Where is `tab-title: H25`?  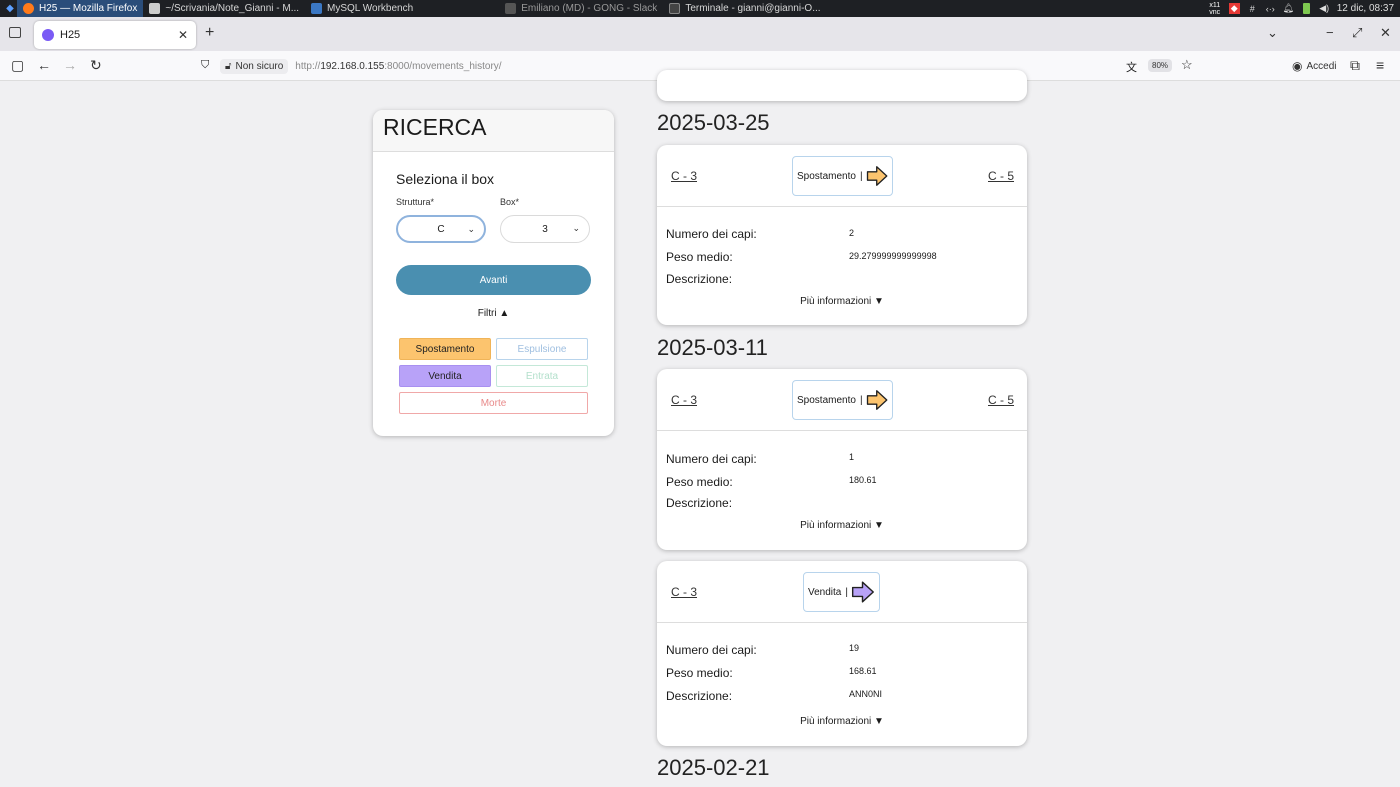
tab-title: H25 is located at coordinates (70, 35).